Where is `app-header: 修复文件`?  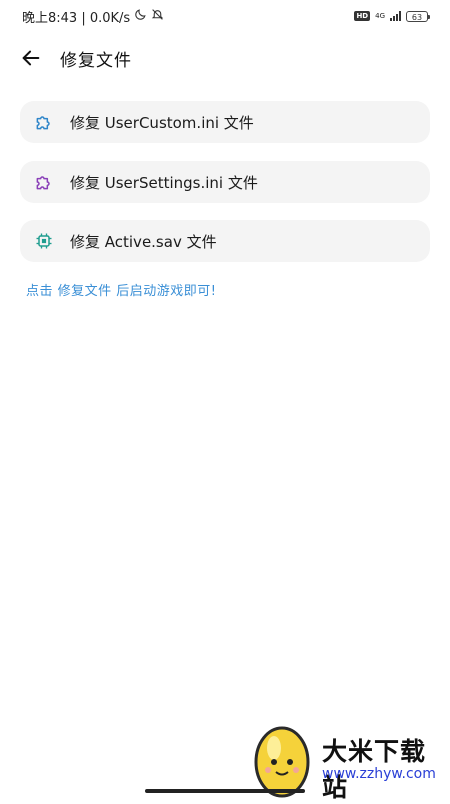
app-header: 修复文件 is located at coordinates (225, 58).